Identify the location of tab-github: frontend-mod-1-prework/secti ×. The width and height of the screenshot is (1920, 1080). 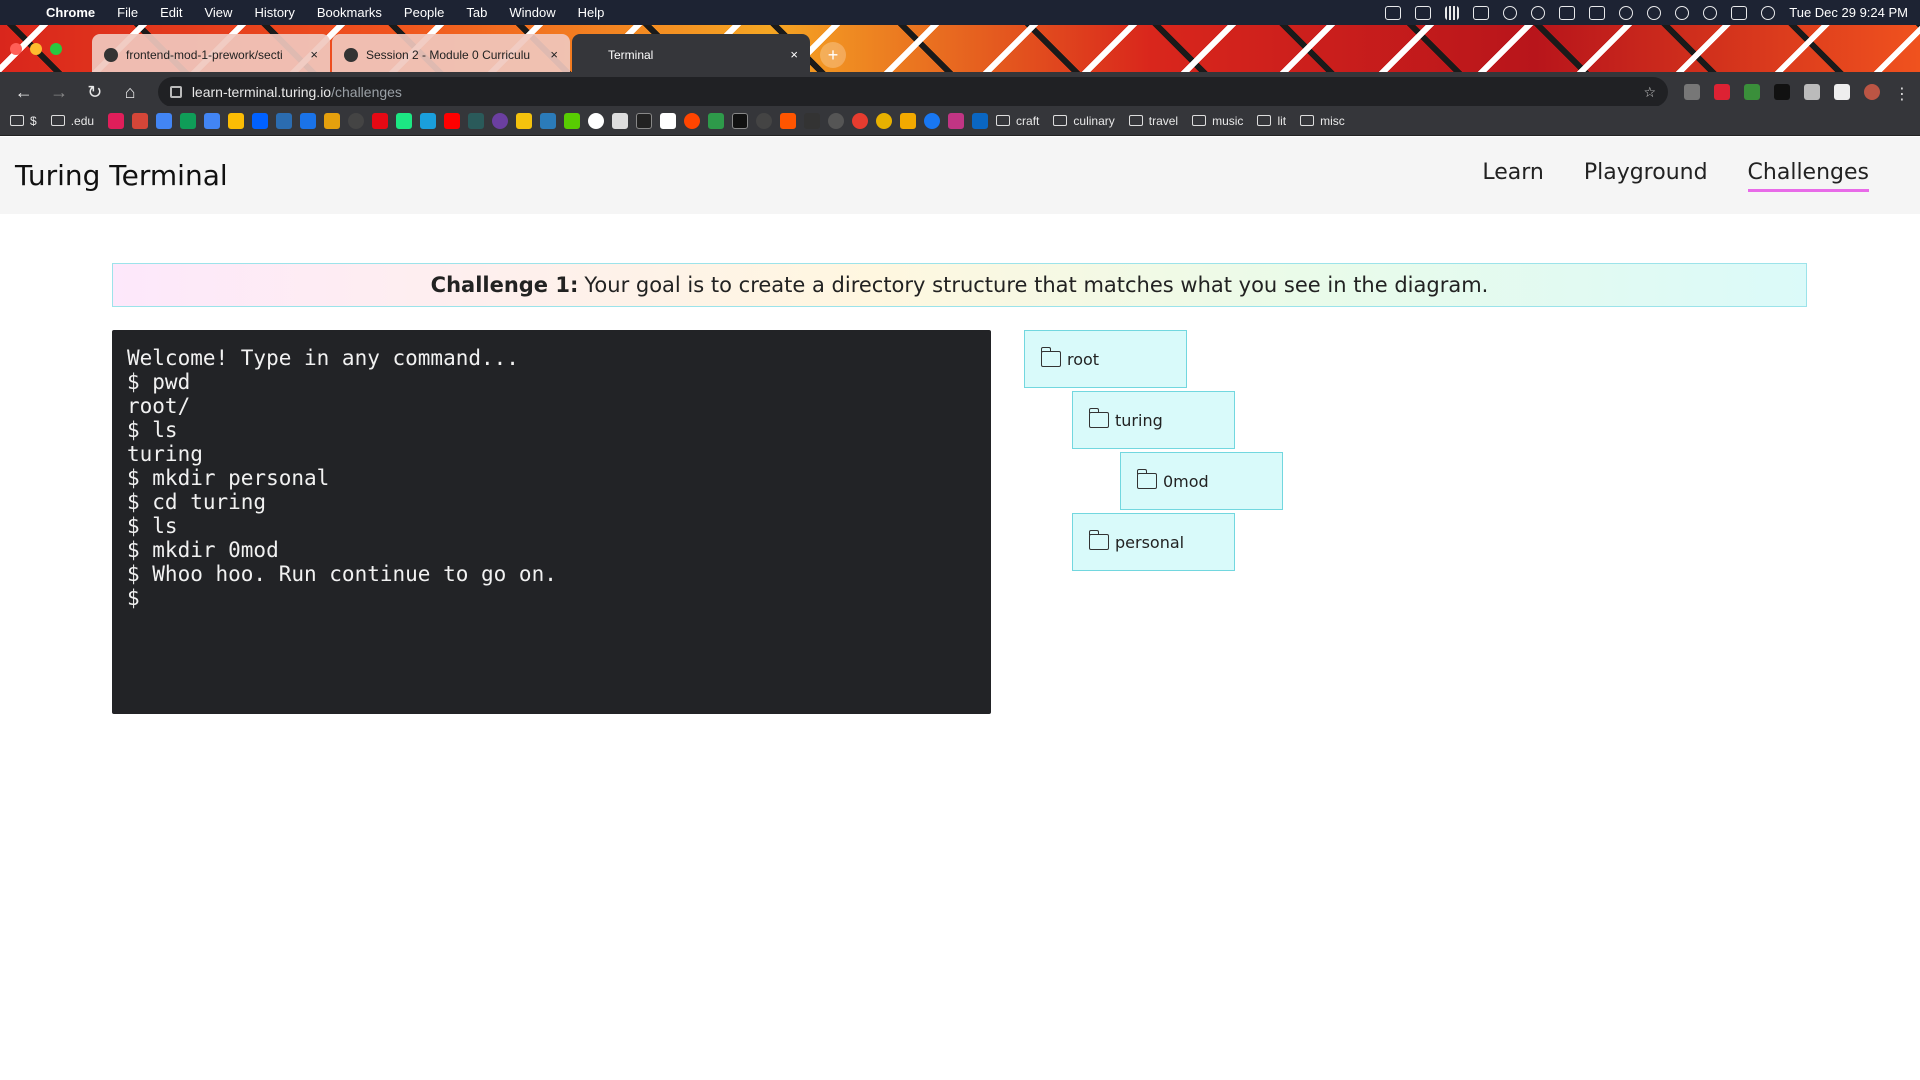
(211, 54).